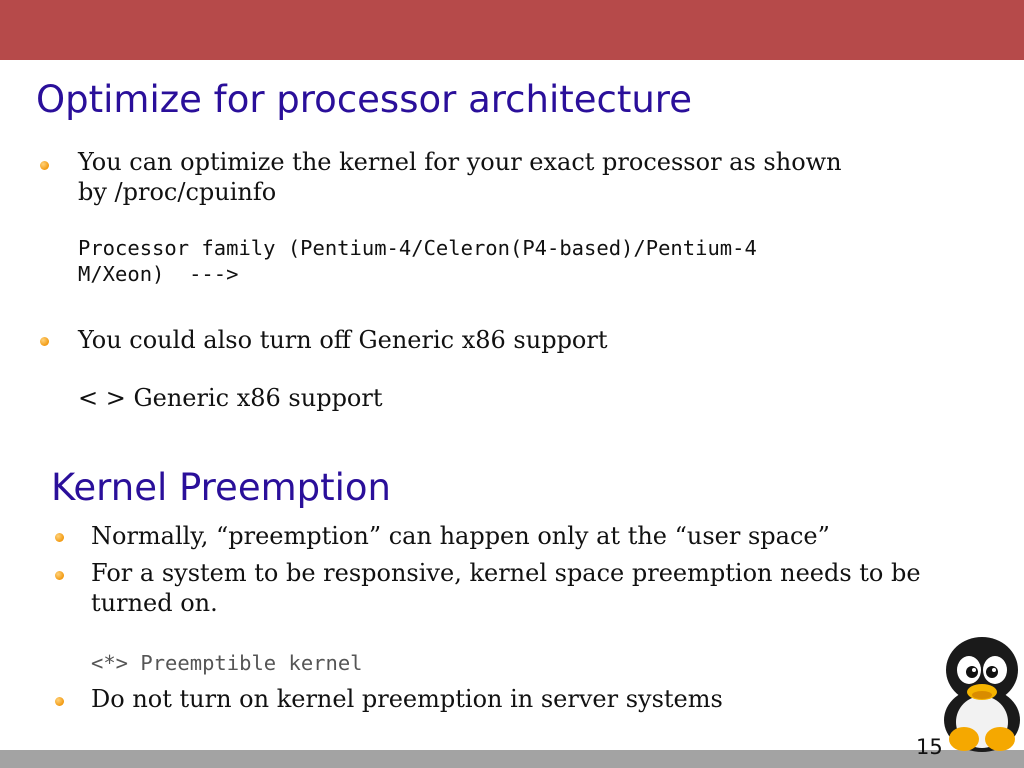 This screenshot has height=768, width=1024. Describe the element at coordinates (364, 99) in the screenshot. I see `section-title-processor: Optimize for processor architecture` at that location.